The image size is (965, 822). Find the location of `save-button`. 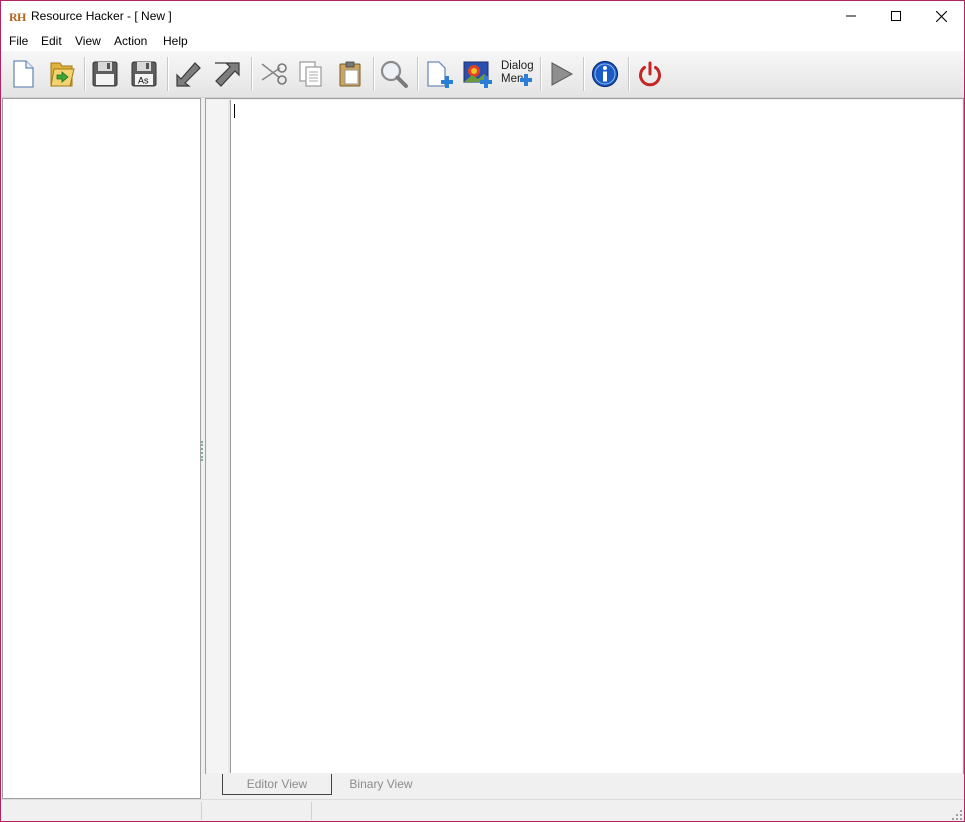

save-button is located at coordinates (105, 74).